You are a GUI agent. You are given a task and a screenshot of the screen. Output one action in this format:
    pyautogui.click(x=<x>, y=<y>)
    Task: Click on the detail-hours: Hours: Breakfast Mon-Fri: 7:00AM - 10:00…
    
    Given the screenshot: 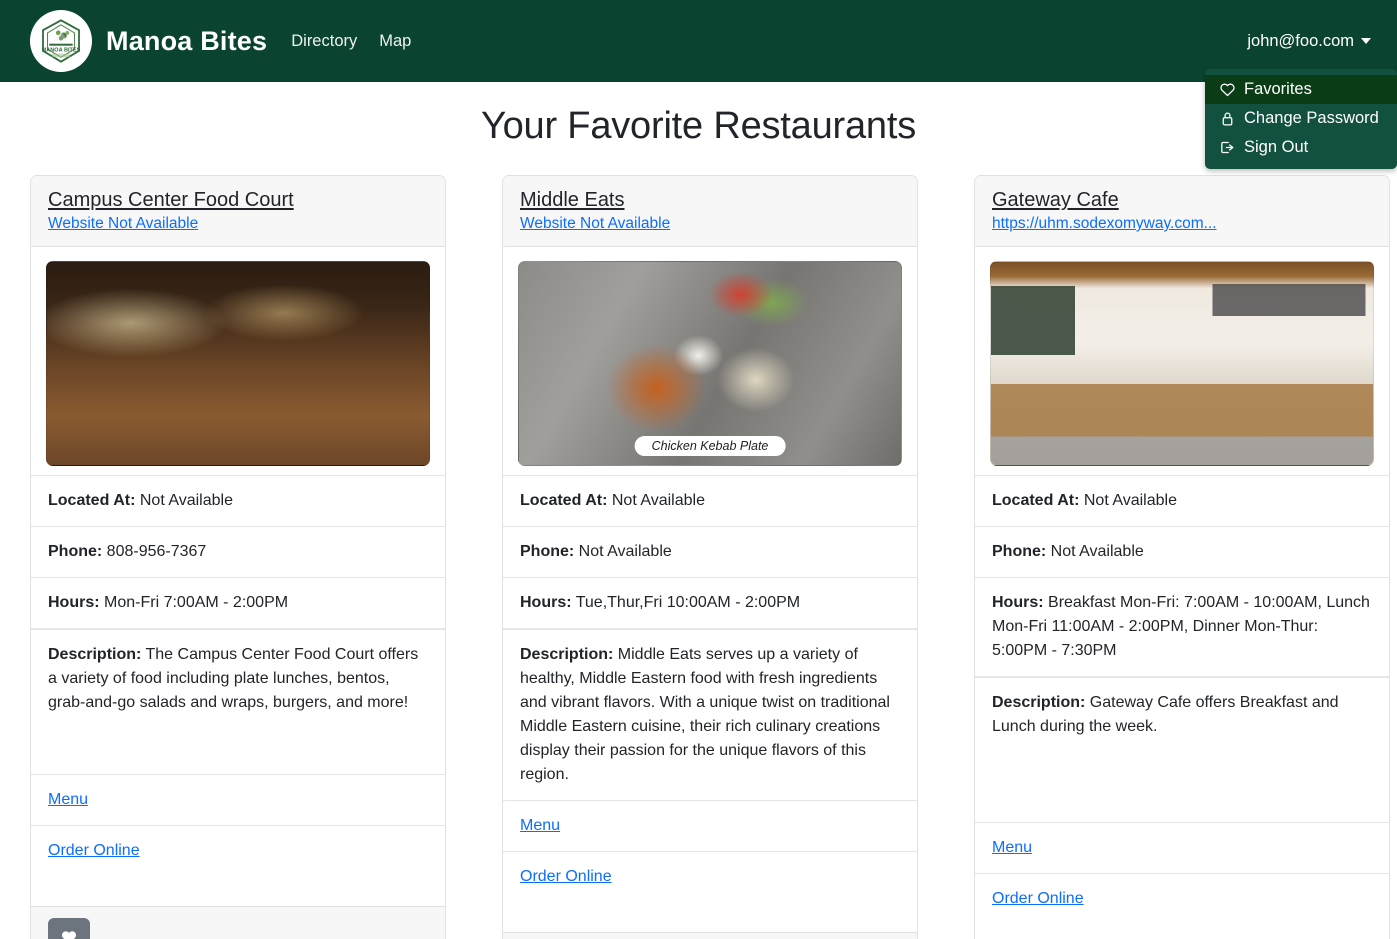 What is the action you would take?
    pyautogui.click(x=1182, y=627)
    